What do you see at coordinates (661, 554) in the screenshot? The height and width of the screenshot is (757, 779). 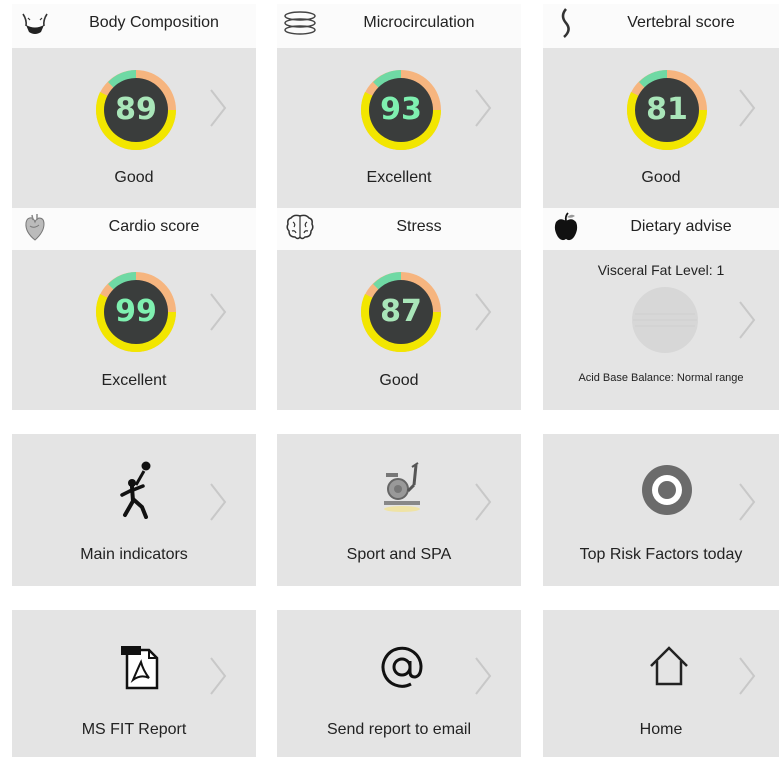 I see `tile-label: Top Risk Factors today` at bounding box center [661, 554].